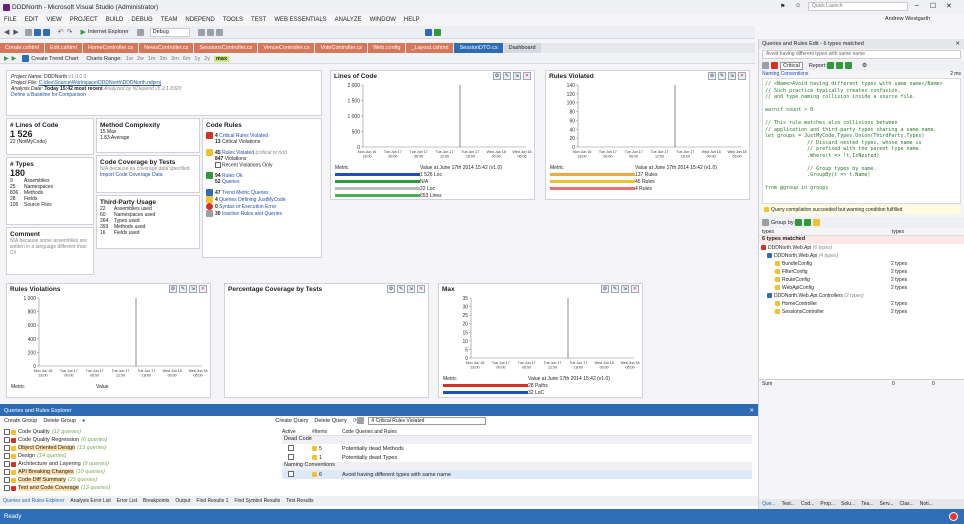  Describe the element at coordinates (136, 480) in the screenshot. I see `query-group: Code Diff Summary (25 queries)` at that location.